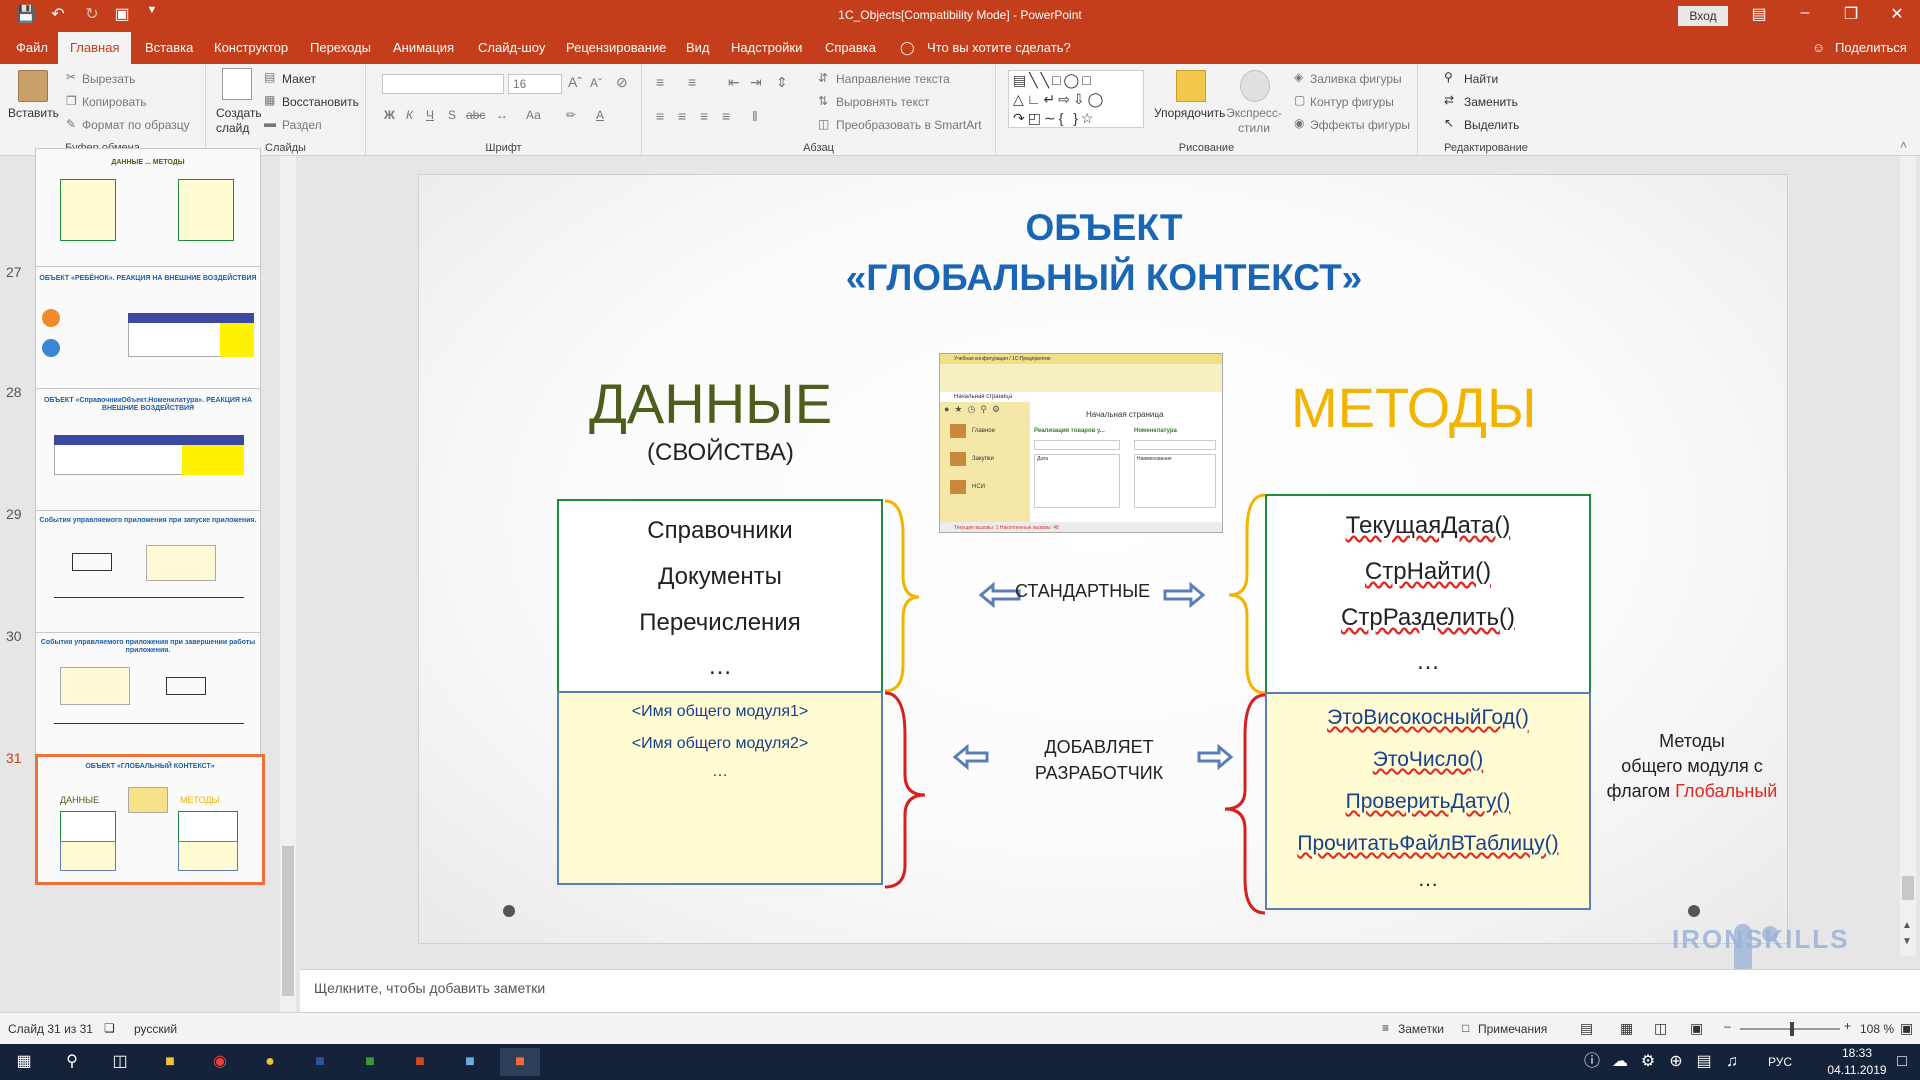 This screenshot has width=1920, height=1080. Describe the element at coordinates (660, 116) in the screenshot. I see `align-left-icon: ≡` at that location.